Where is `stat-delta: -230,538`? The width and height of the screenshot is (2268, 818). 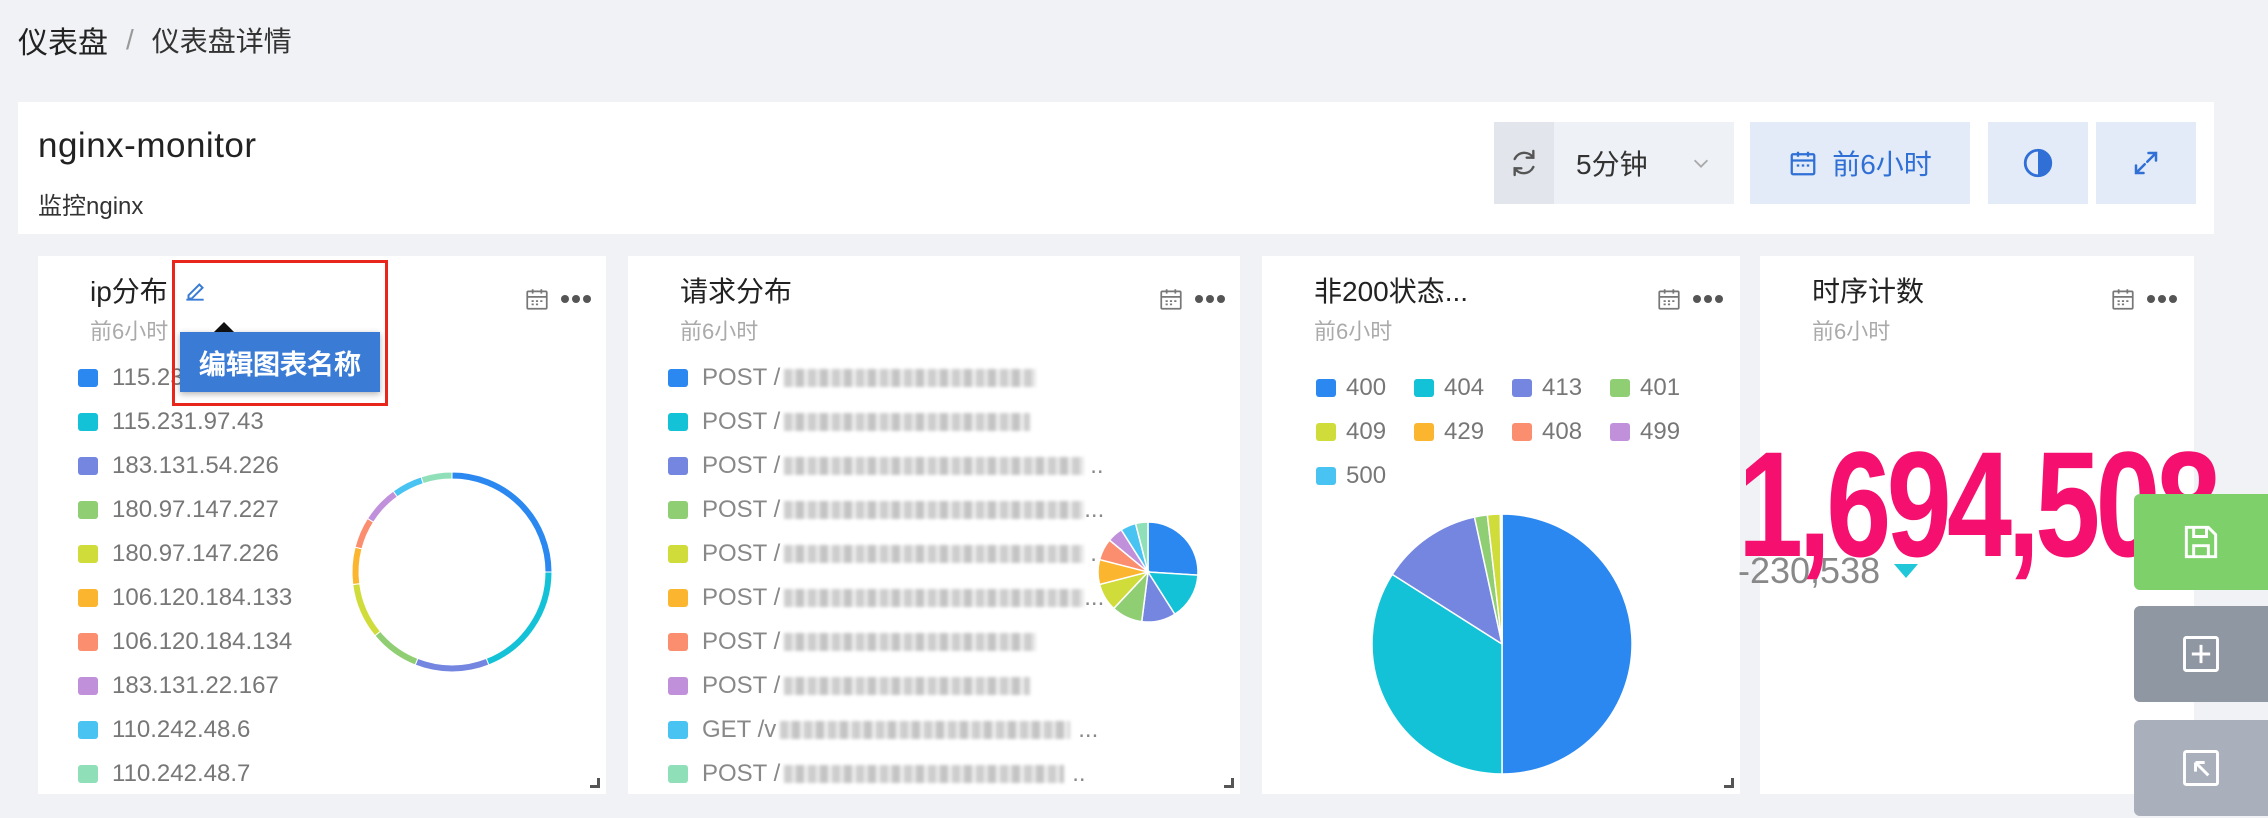 stat-delta: -230,538 is located at coordinates (1828, 571).